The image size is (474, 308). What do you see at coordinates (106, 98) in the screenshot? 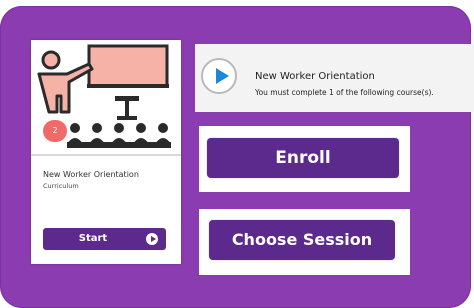
I see `course-thumbnail: 2` at bounding box center [106, 98].